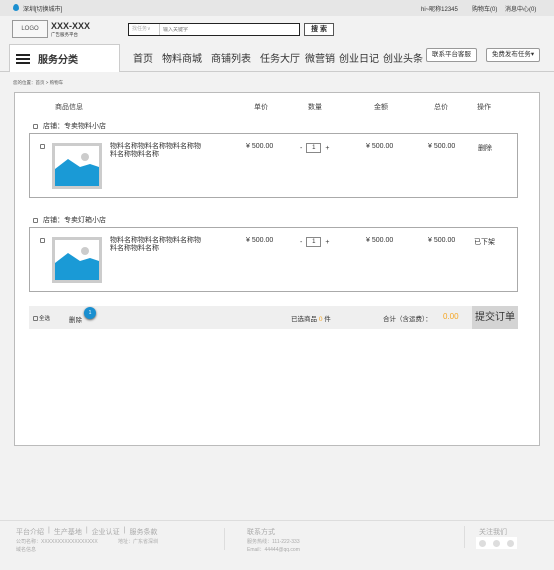 The width and height of the screenshot is (554, 570). I want to click on weibo-icon, so click(510, 543).